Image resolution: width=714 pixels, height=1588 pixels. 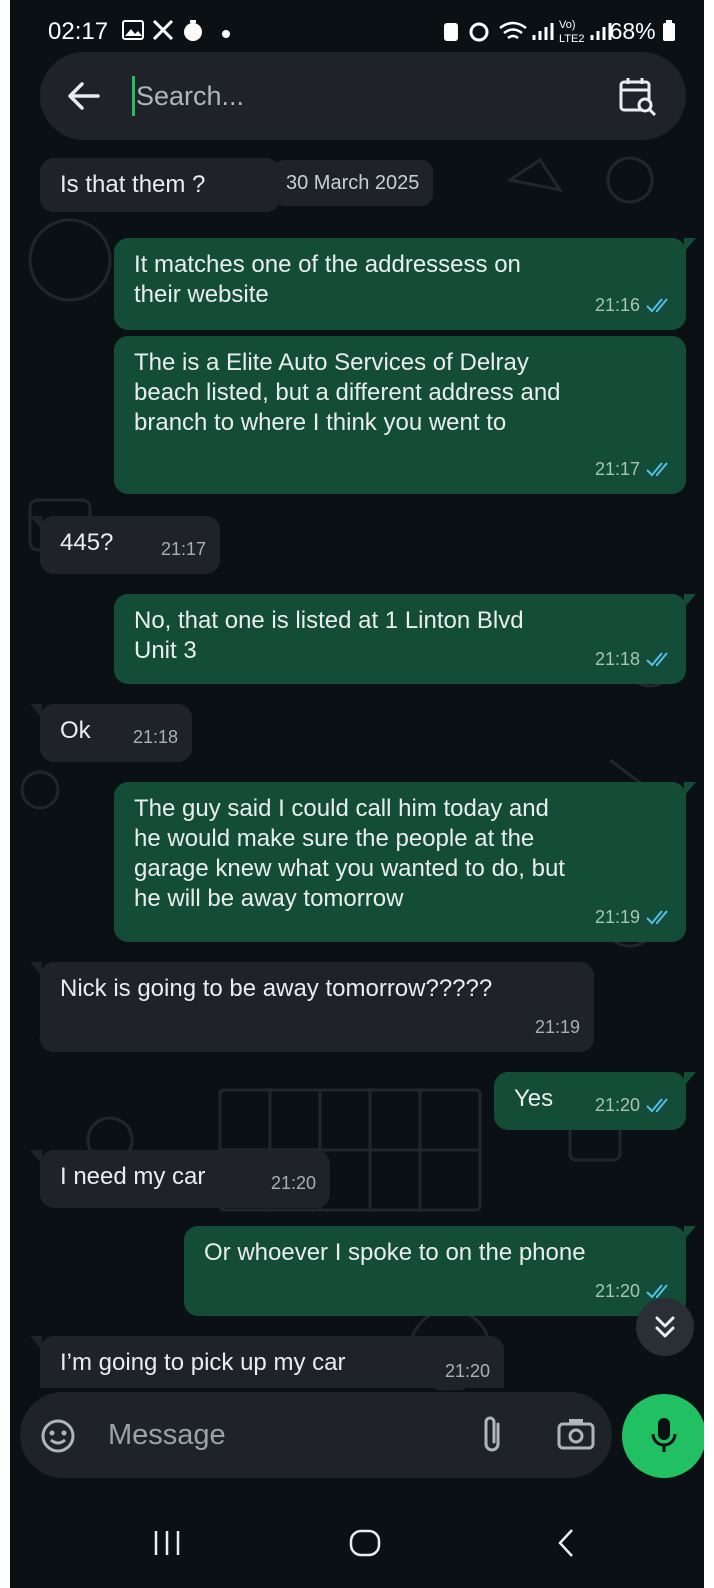 I want to click on message-time: 21:16, so click(x=617, y=305).